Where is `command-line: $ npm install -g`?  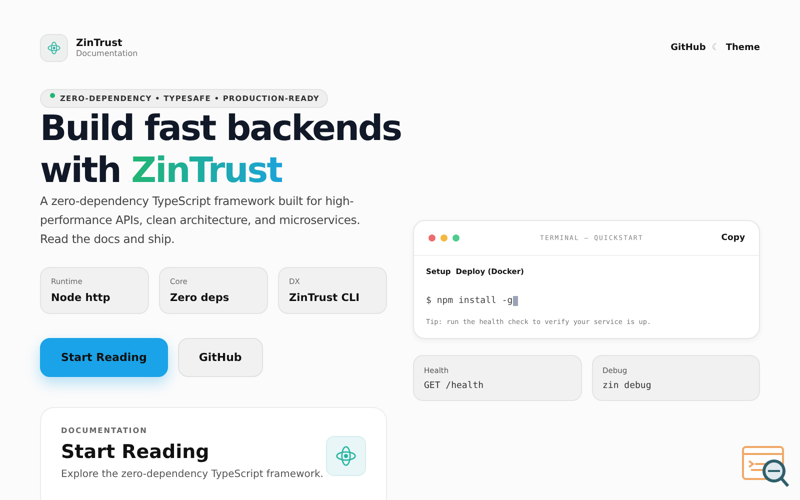 command-line: $ npm install -g is located at coordinates (469, 301).